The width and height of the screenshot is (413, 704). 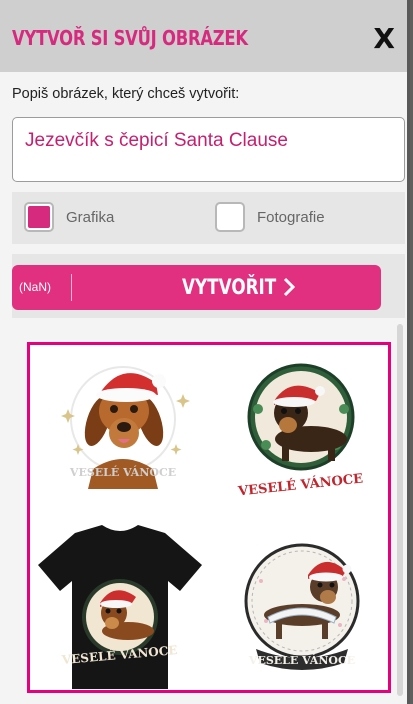 I want to click on option-grafika: Grafika, so click(x=69, y=217).